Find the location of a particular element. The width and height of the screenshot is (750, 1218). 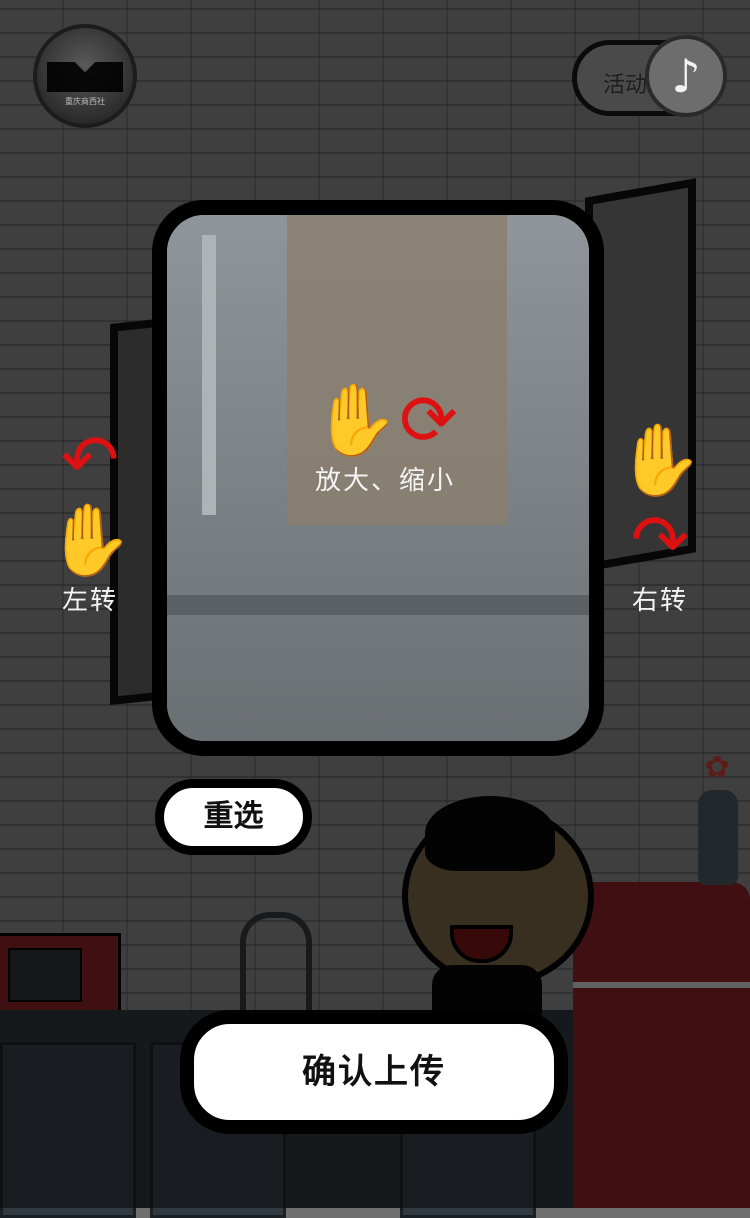

zoom-hint: ✋⟳ 放大、缩小 is located at coordinates (385, 438).